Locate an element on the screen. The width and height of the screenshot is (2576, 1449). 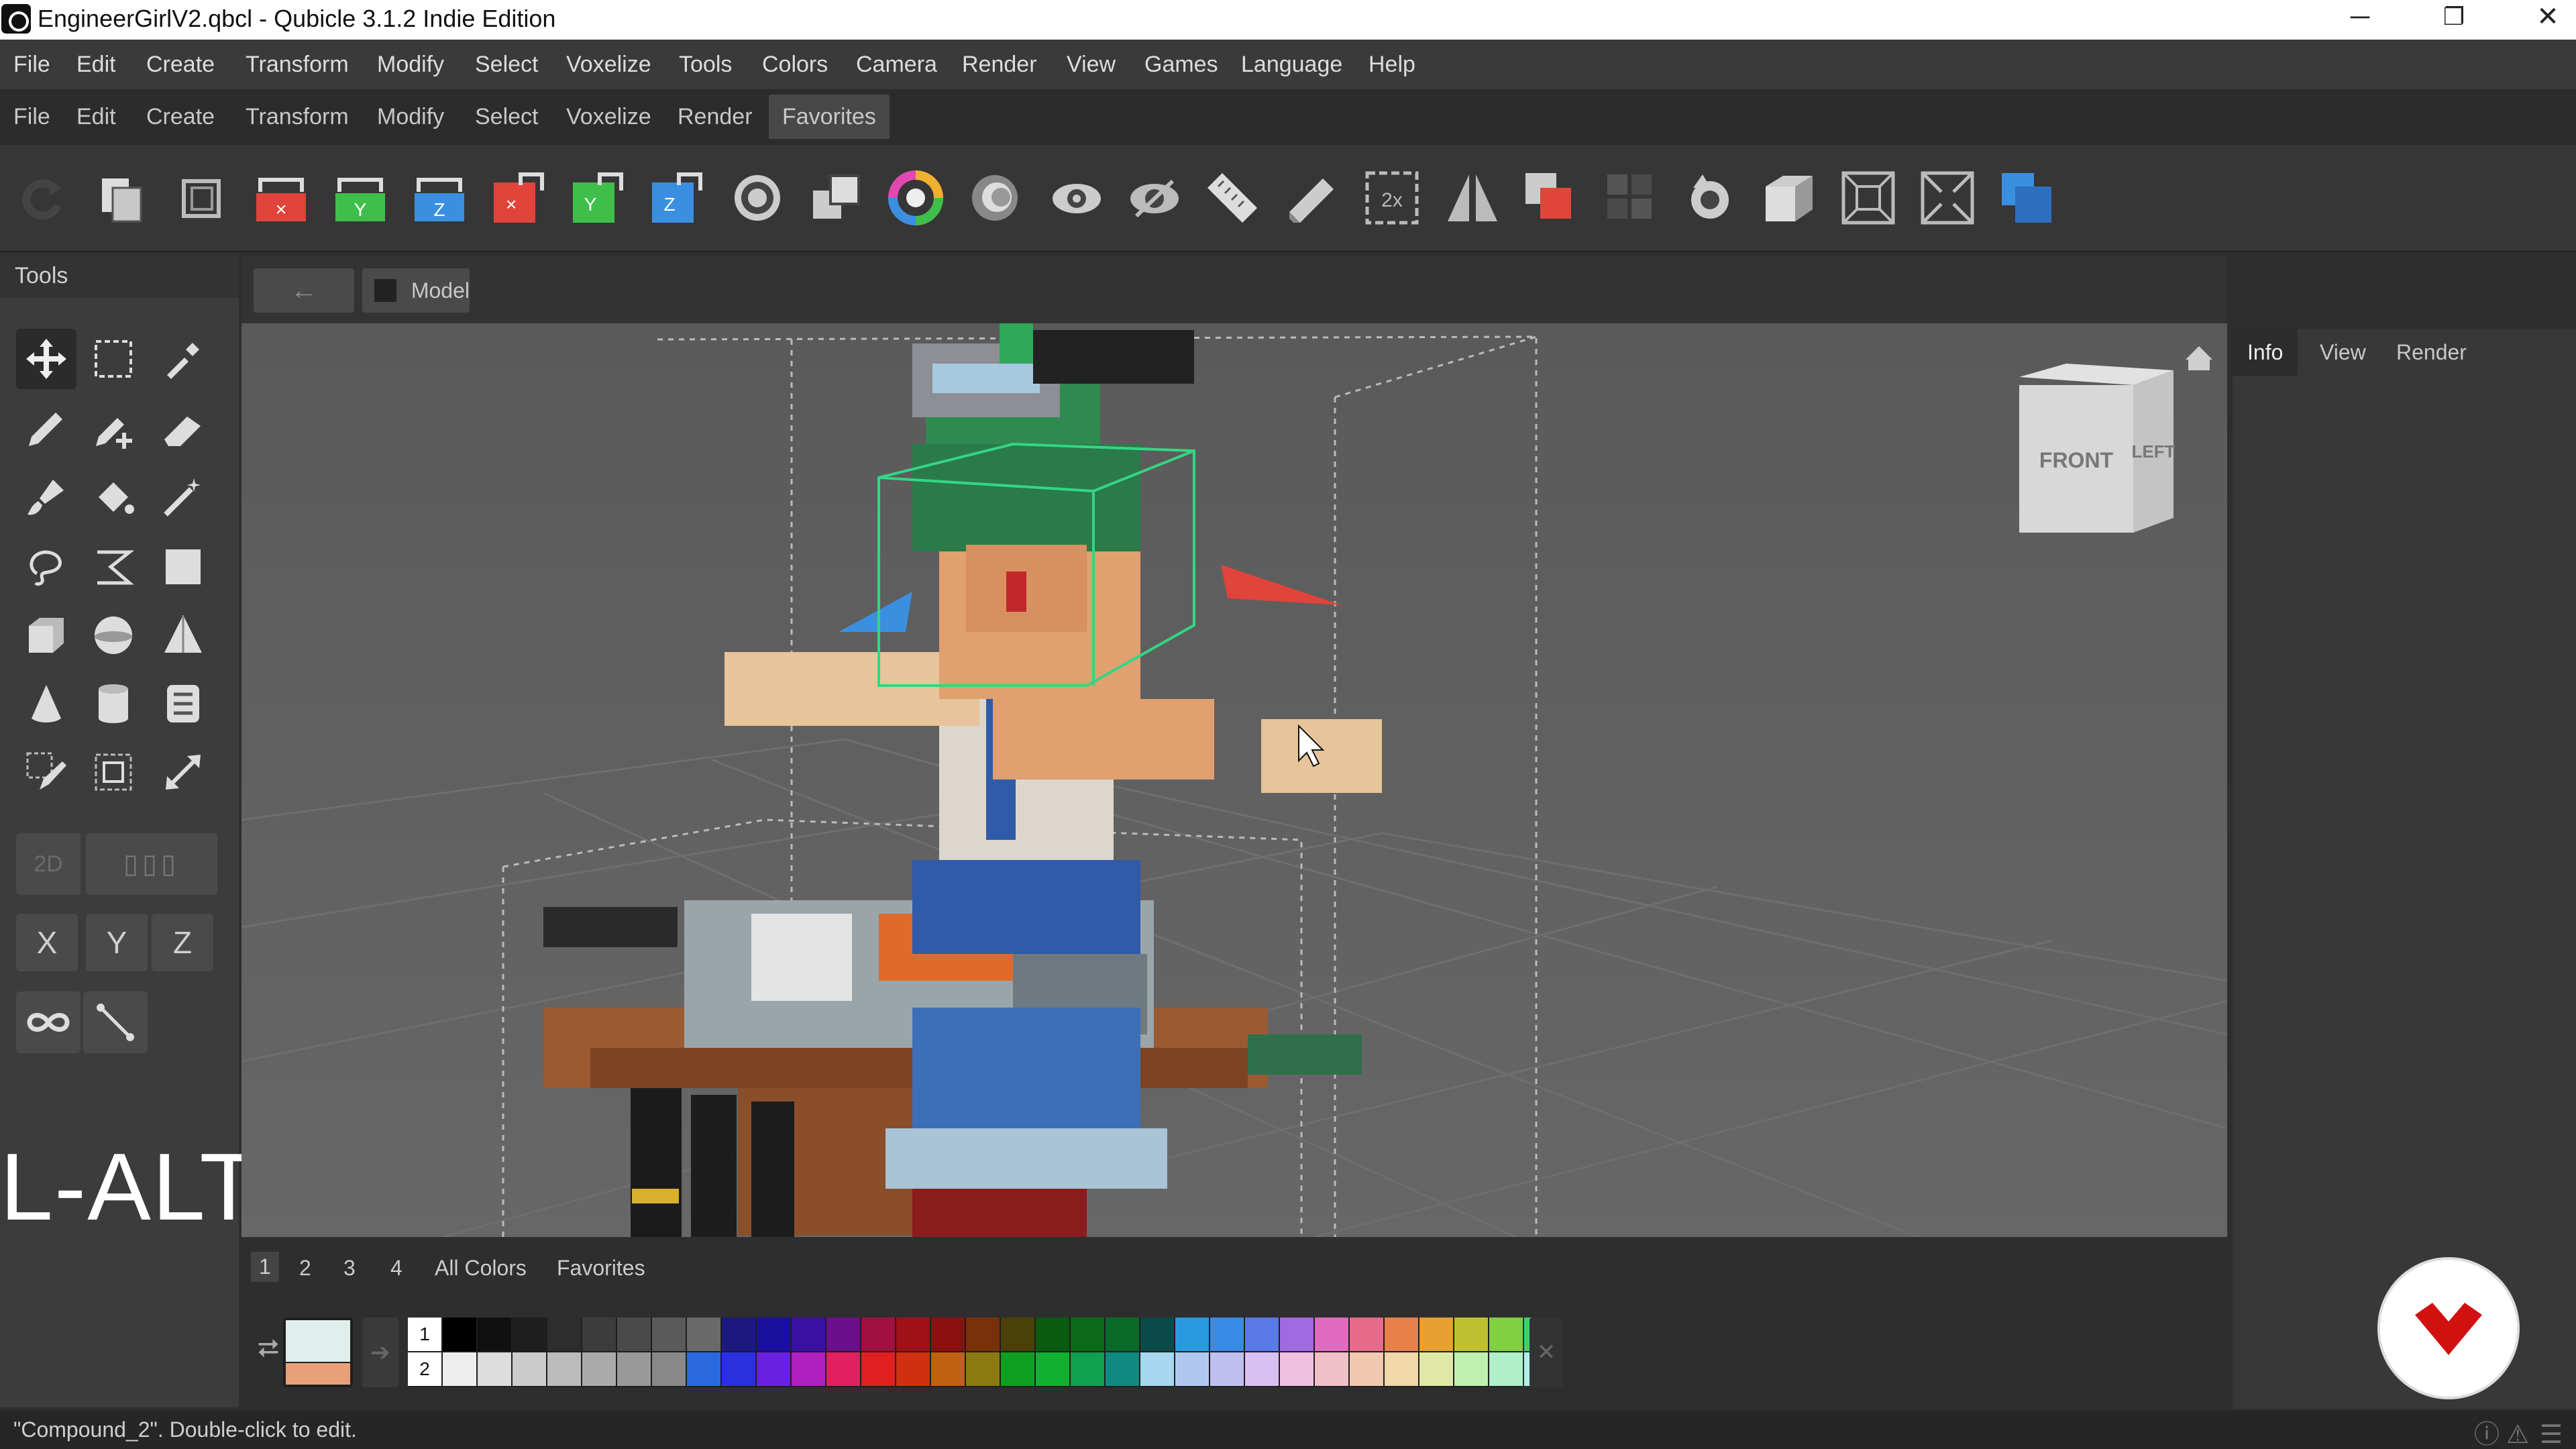
subtract-icon is located at coordinates (1550, 198).